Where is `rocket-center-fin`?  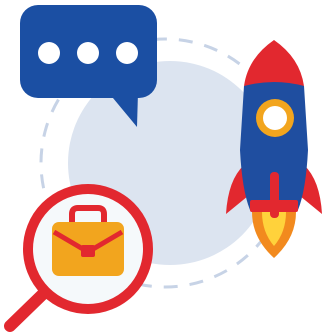 rocket-center-fin is located at coordinates (274, 195).